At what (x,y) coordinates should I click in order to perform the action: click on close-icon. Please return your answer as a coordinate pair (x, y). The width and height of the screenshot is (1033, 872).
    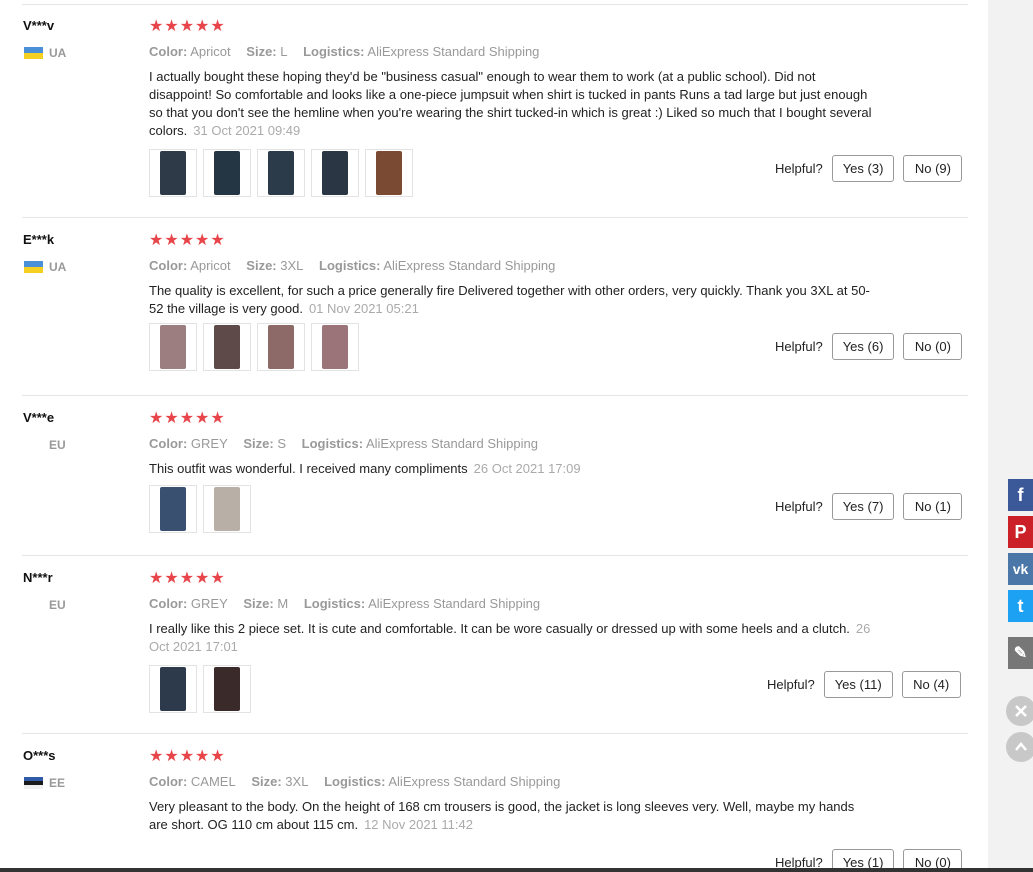
    Looking at the image, I should click on (1019, 711).